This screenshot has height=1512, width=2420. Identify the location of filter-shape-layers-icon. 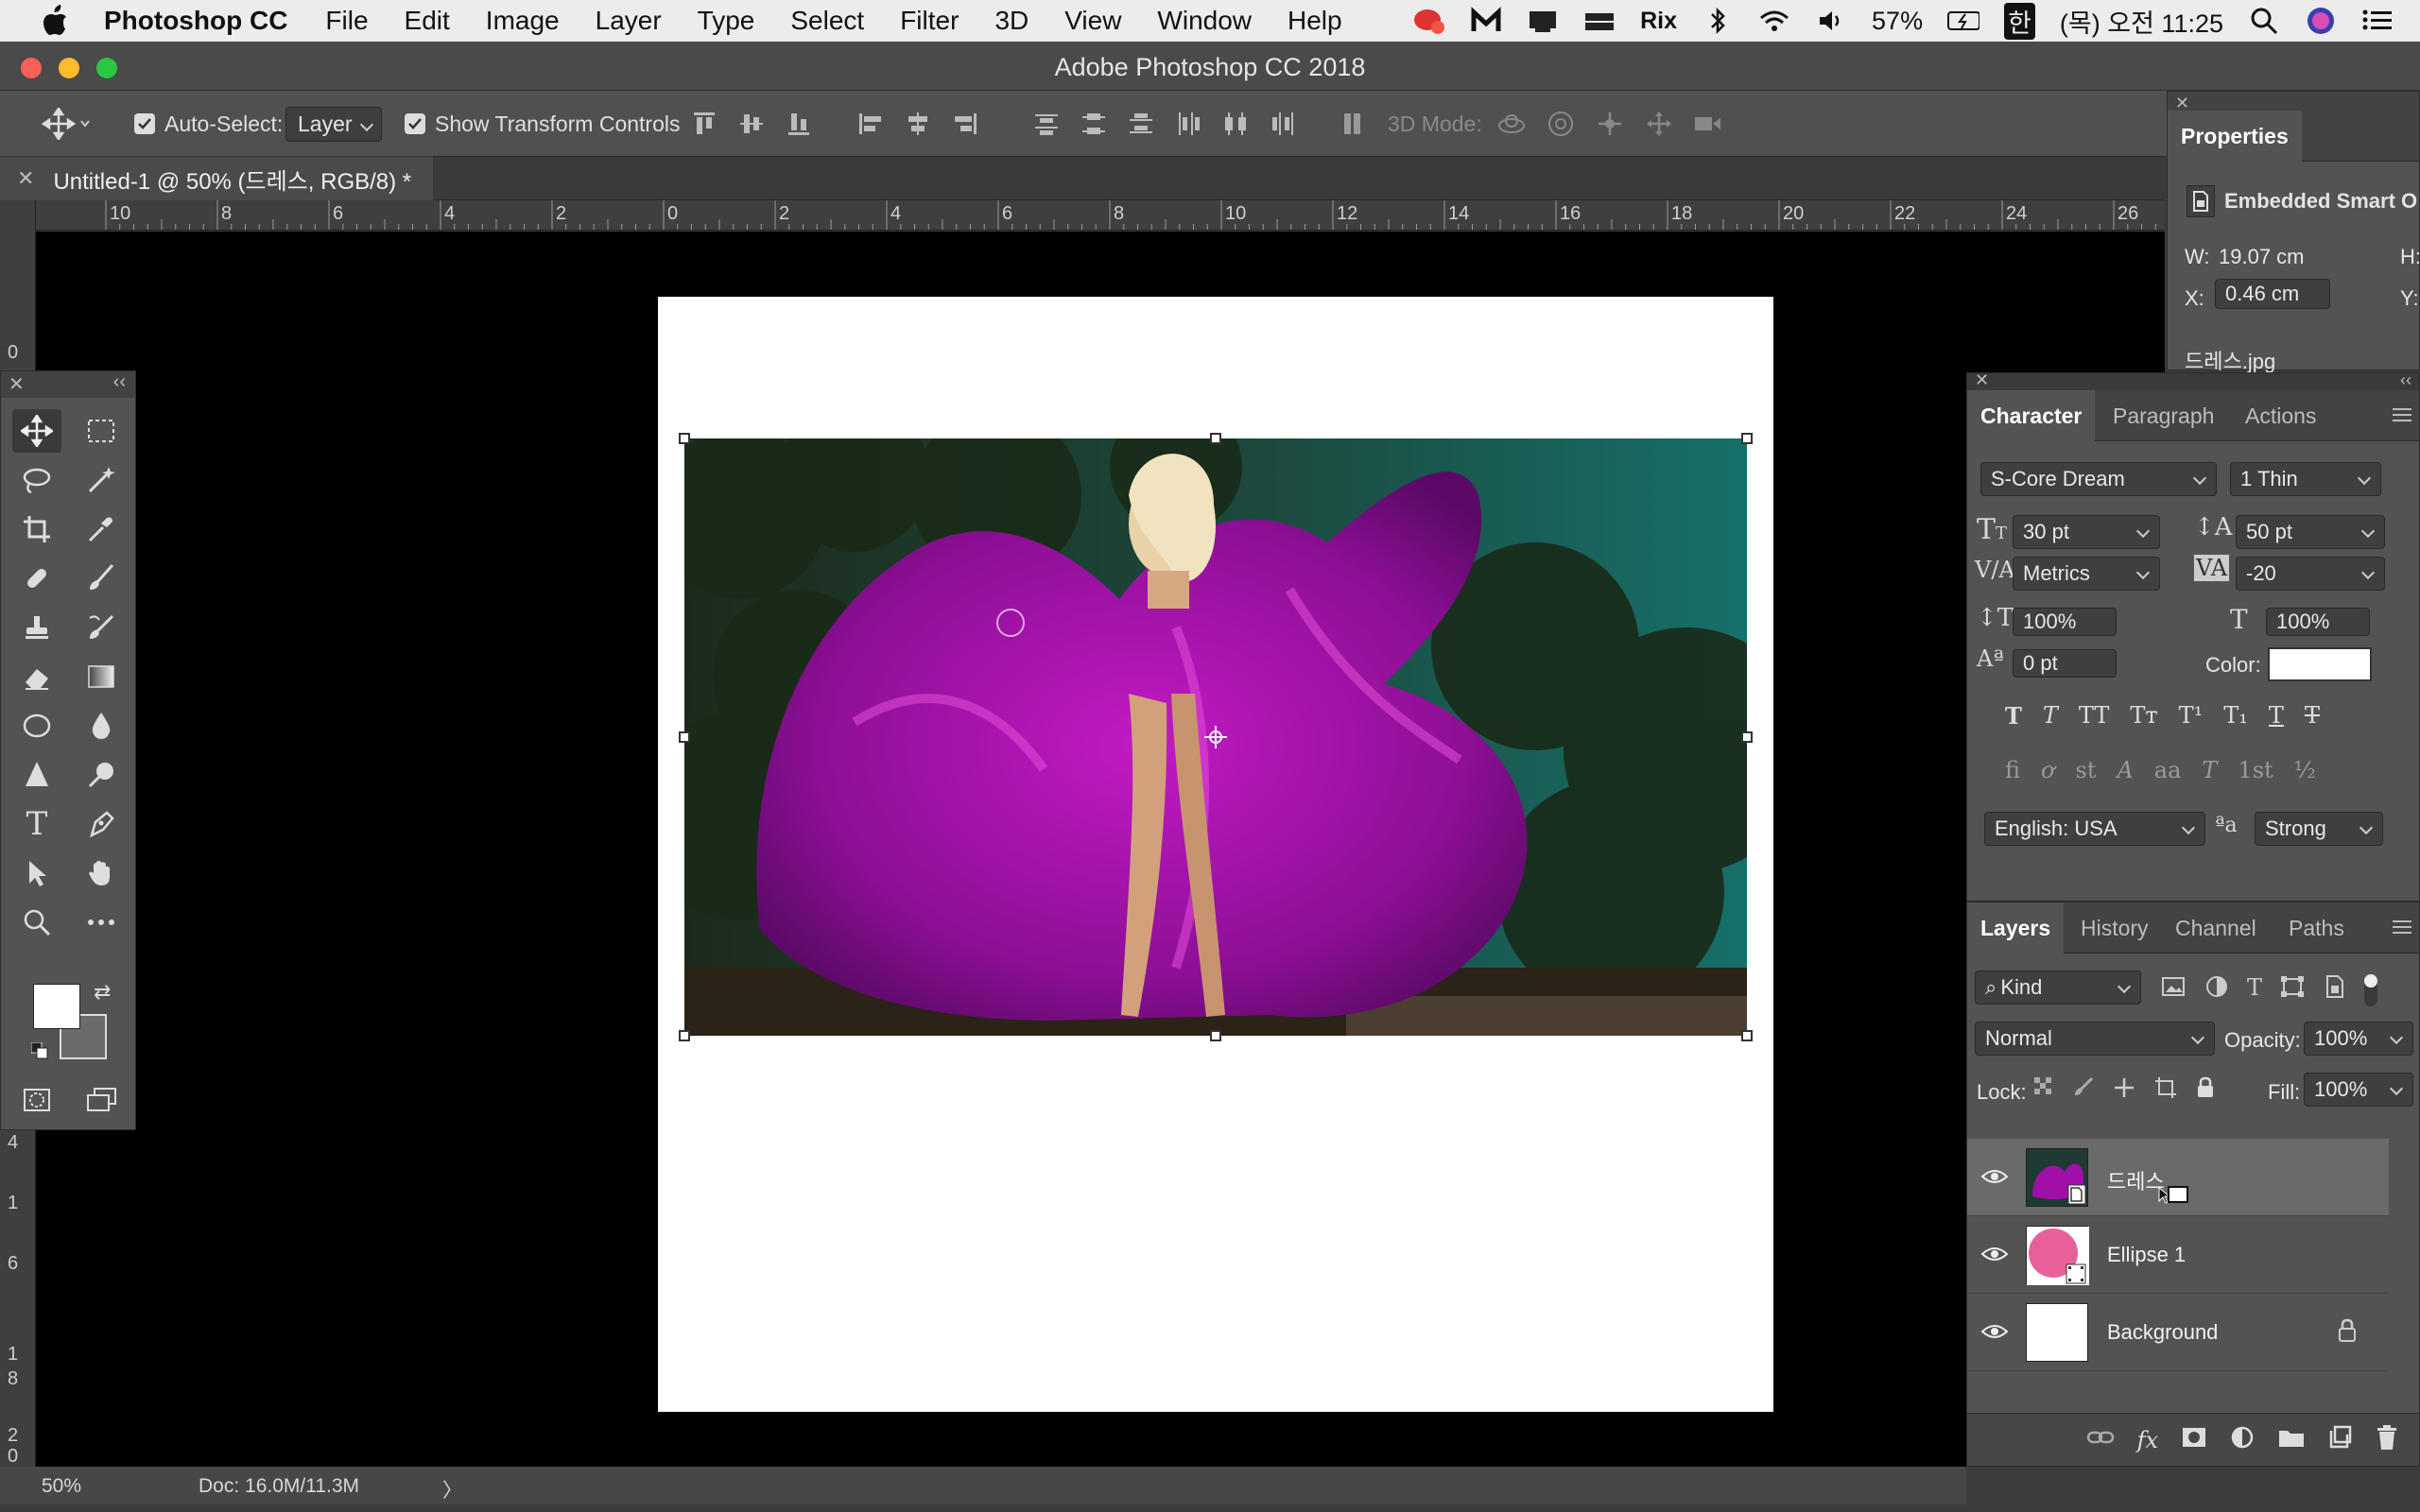
(2292, 990).